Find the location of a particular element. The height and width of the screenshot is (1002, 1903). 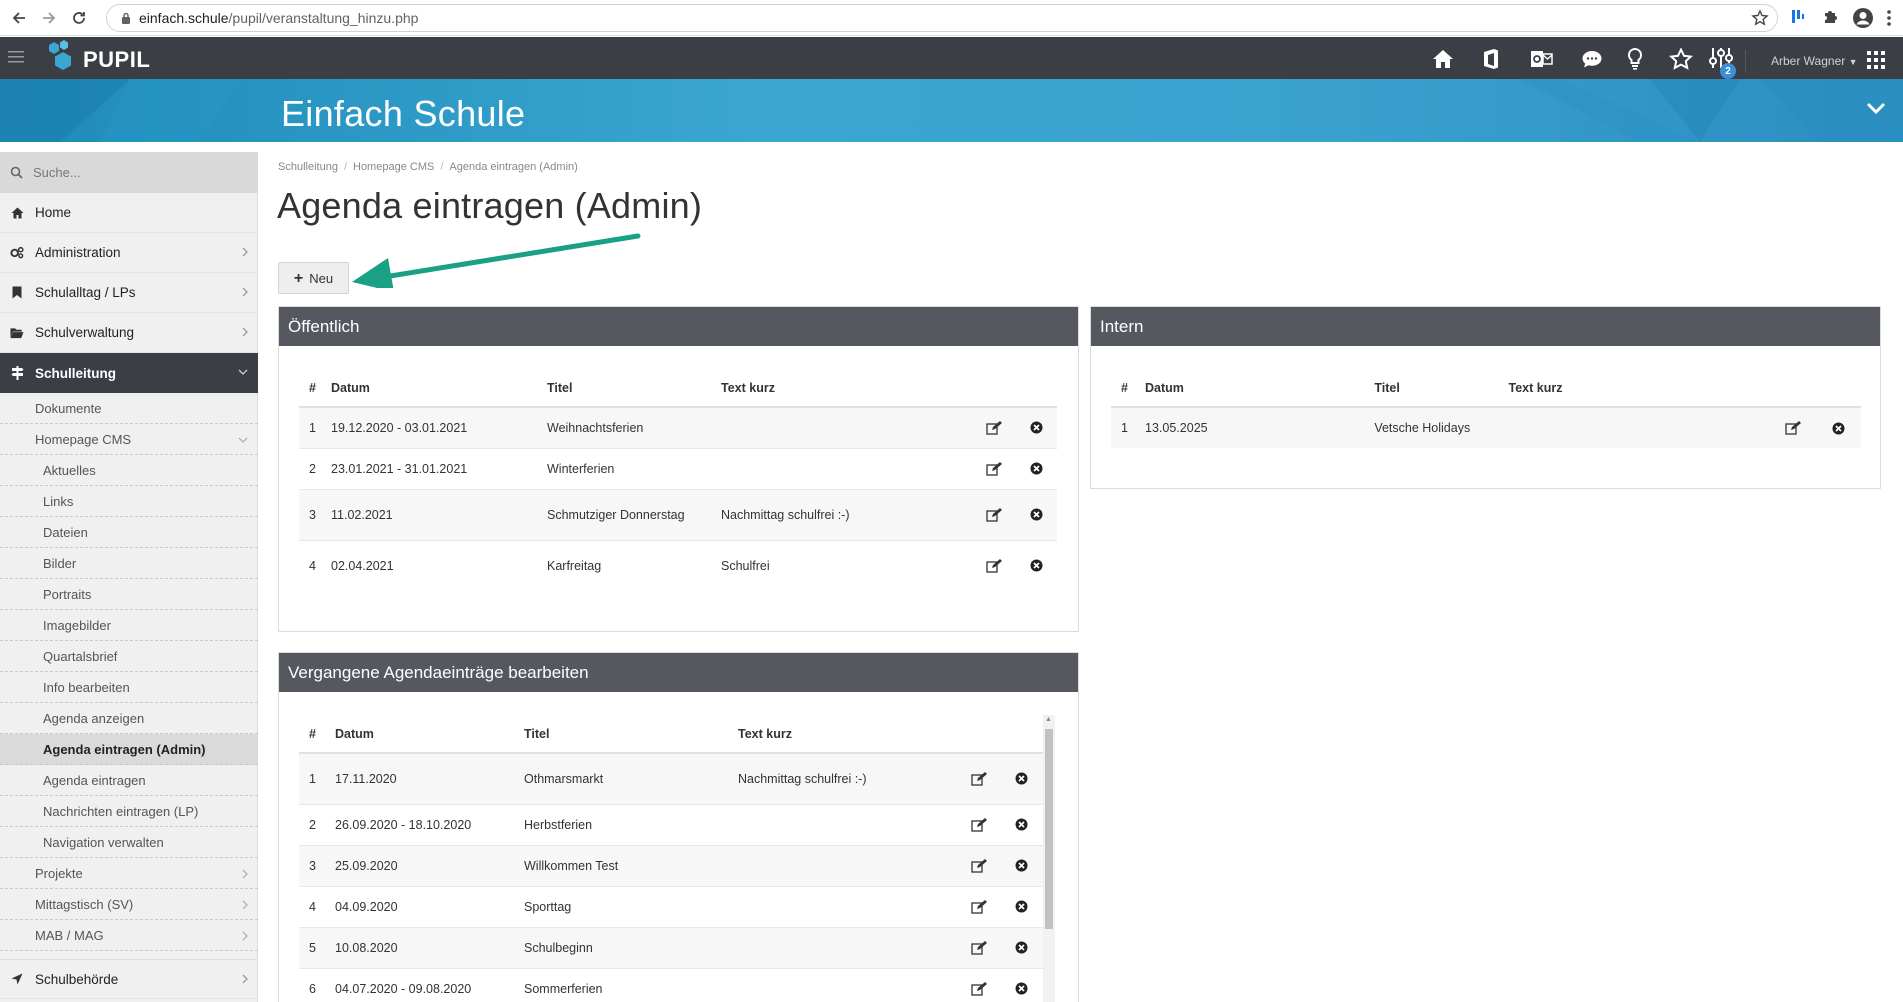

profile-icon is located at coordinates (1863, 18).